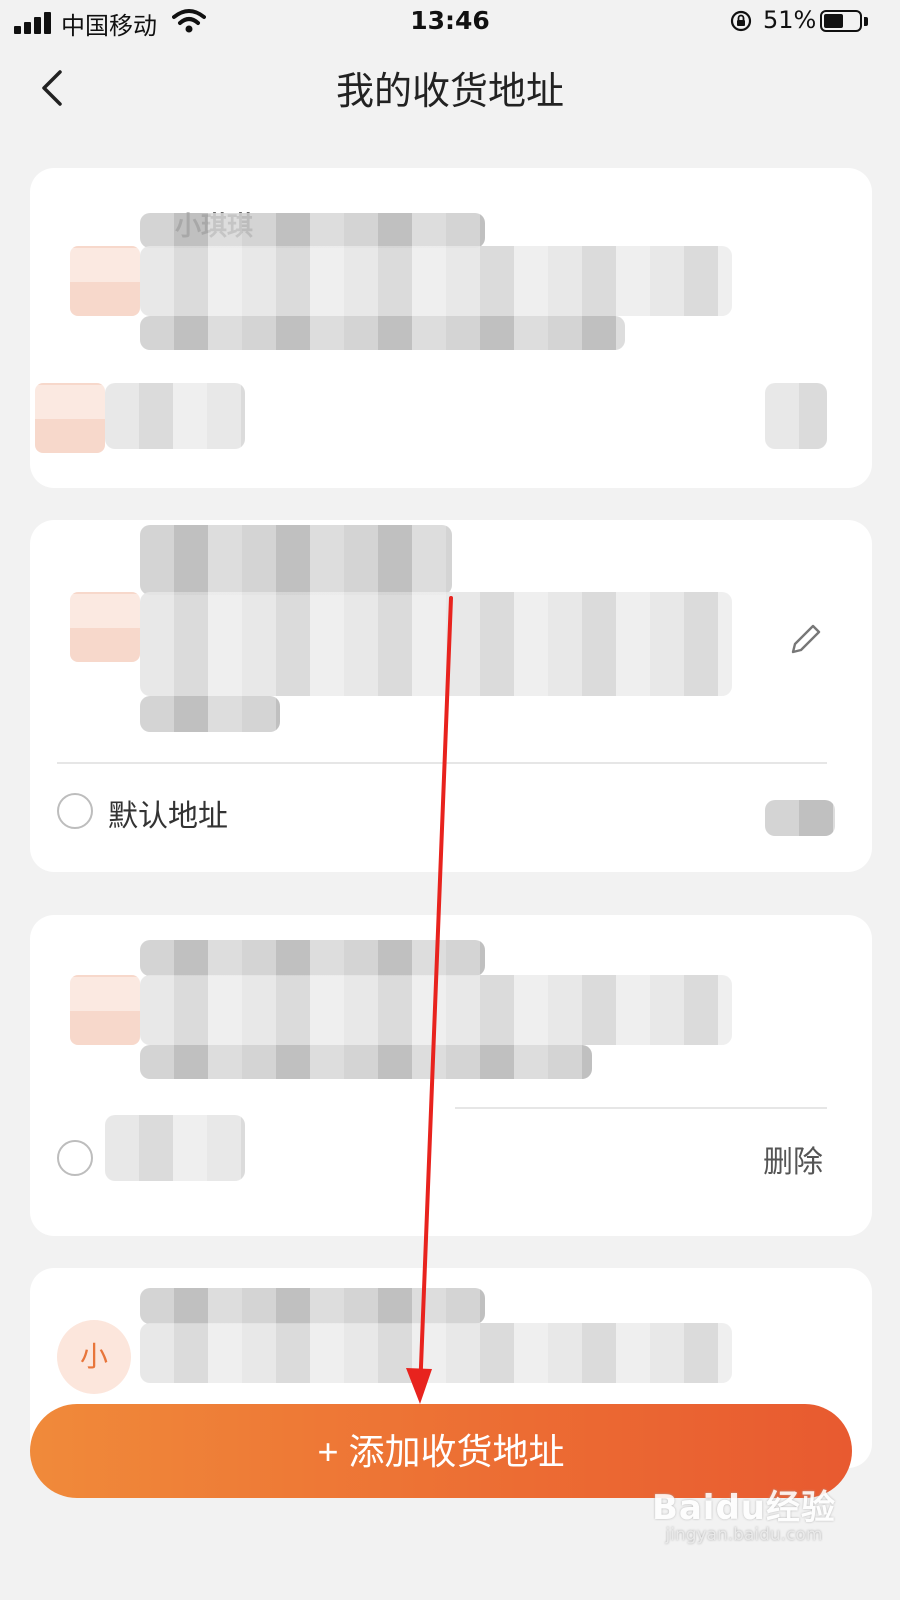 The width and height of the screenshot is (900, 1600). What do you see at coordinates (841, 21) in the screenshot?
I see `battery-icon` at bounding box center [841, 21].